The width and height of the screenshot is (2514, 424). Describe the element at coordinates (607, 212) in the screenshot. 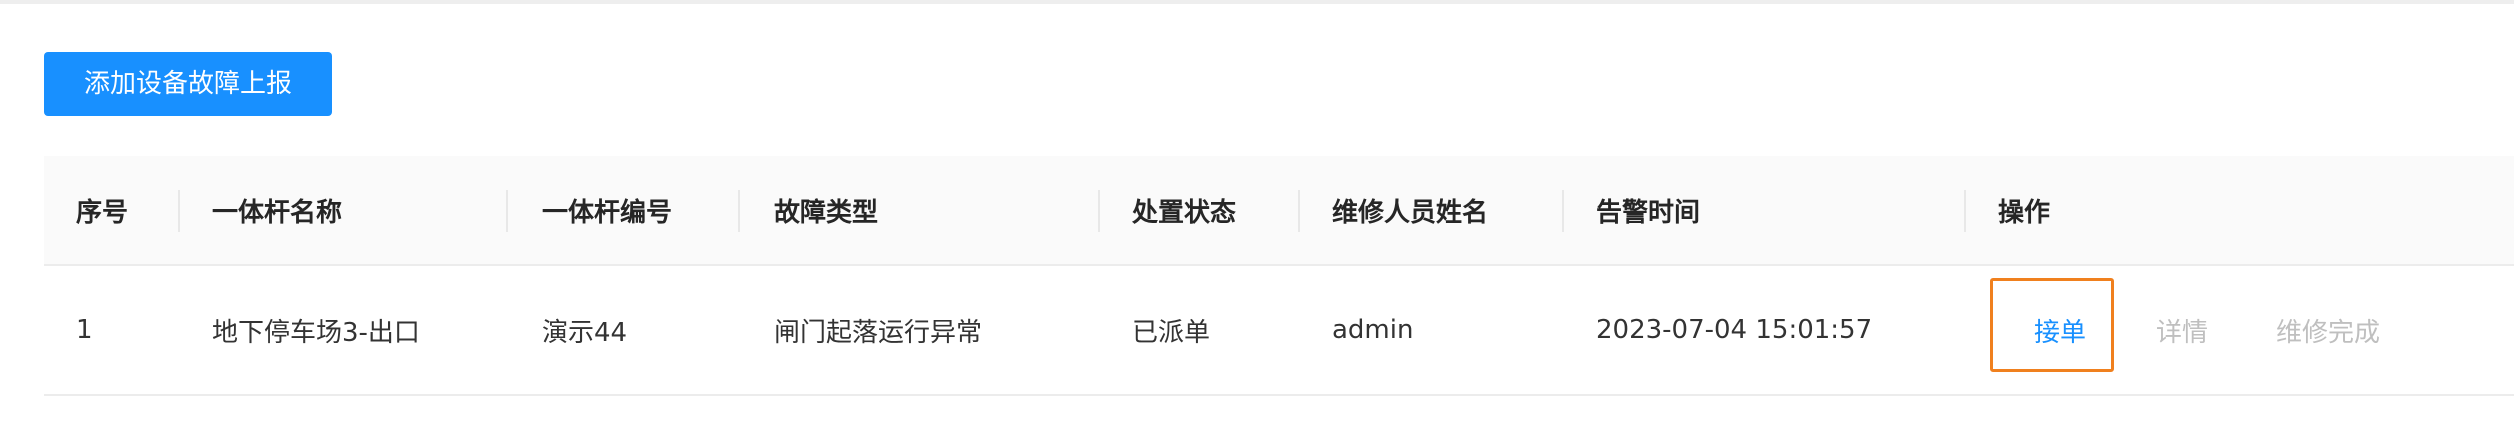

I see `column-header-pole-code: 一体杆编号` at that location.